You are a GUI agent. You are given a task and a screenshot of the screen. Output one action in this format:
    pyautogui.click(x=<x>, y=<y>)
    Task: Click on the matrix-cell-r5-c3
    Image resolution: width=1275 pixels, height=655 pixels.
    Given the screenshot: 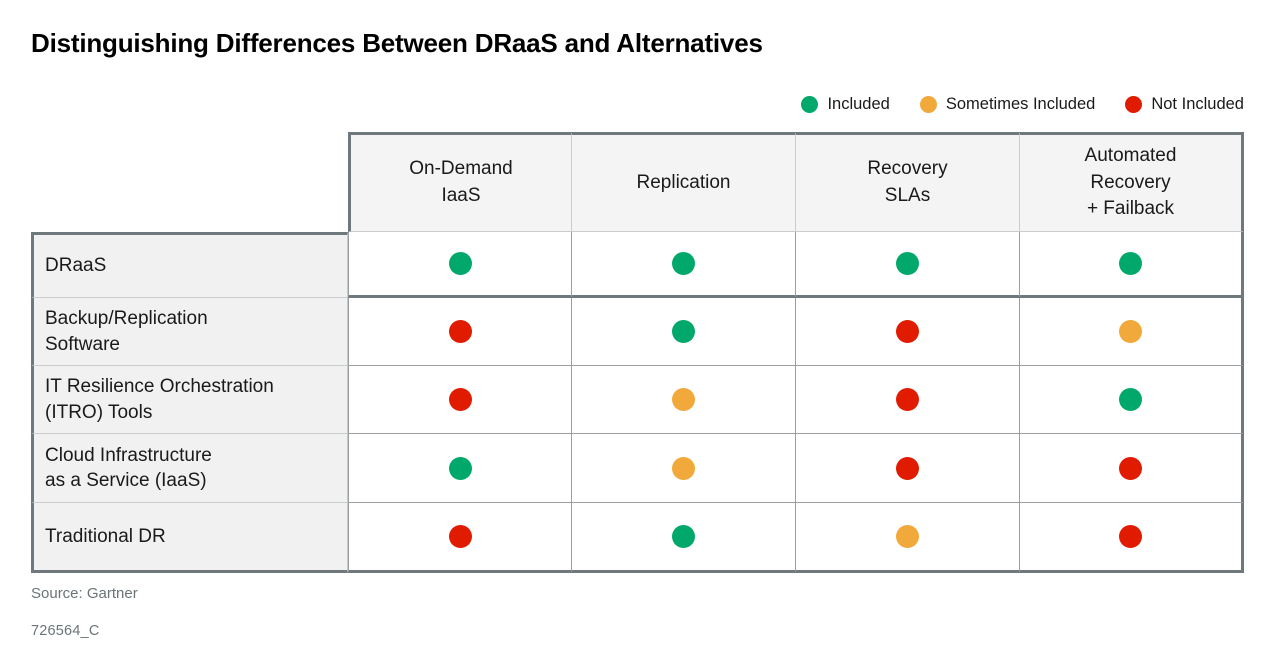 What is the action you would take?
    pyautogui.click(x=907, y=538)
    